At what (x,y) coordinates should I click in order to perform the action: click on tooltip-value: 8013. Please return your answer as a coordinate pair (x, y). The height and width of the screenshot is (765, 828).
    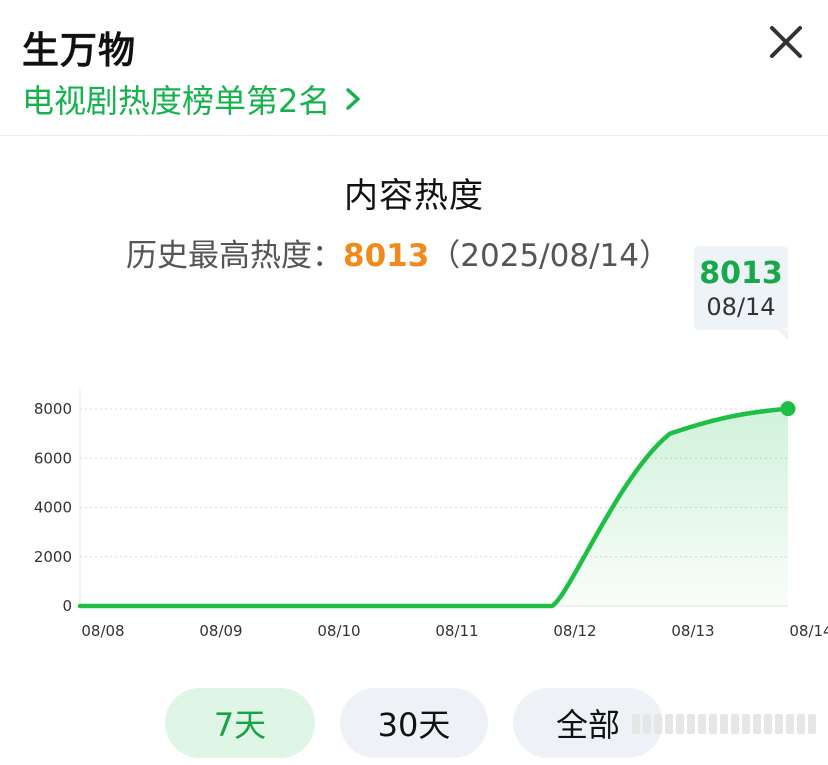
    Looking at the image, I should click on (741, 273).